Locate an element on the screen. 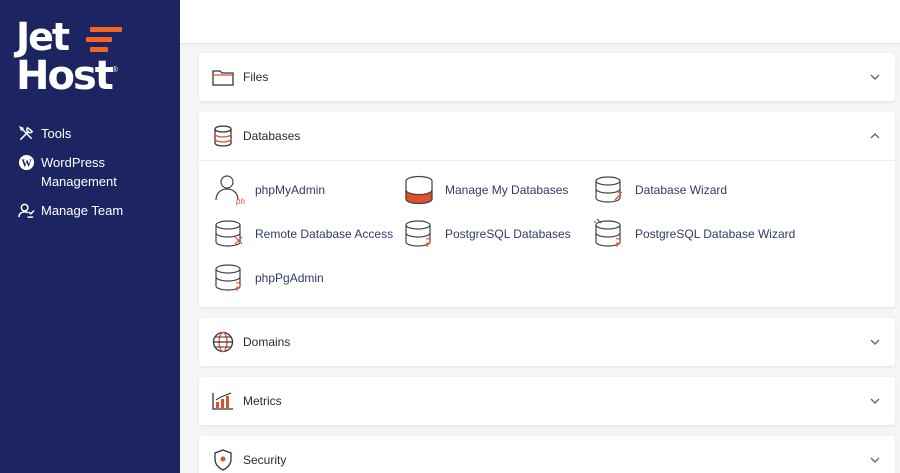 Image resolution: width=900 pixels, height=473 pixels. sidebar-nav: Tools W WordPress Management Manage Team is located at coordinates (96, 177).